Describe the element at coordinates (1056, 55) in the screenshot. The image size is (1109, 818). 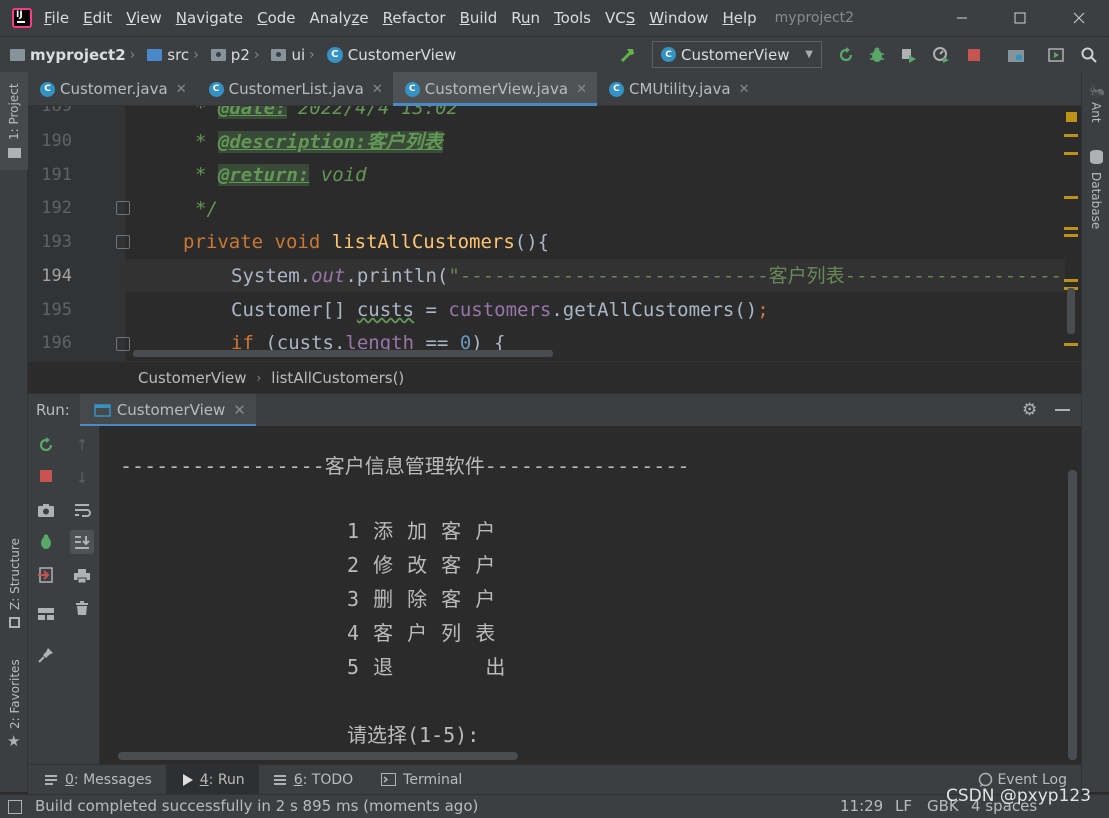
I see `presentation-icon` at that location.